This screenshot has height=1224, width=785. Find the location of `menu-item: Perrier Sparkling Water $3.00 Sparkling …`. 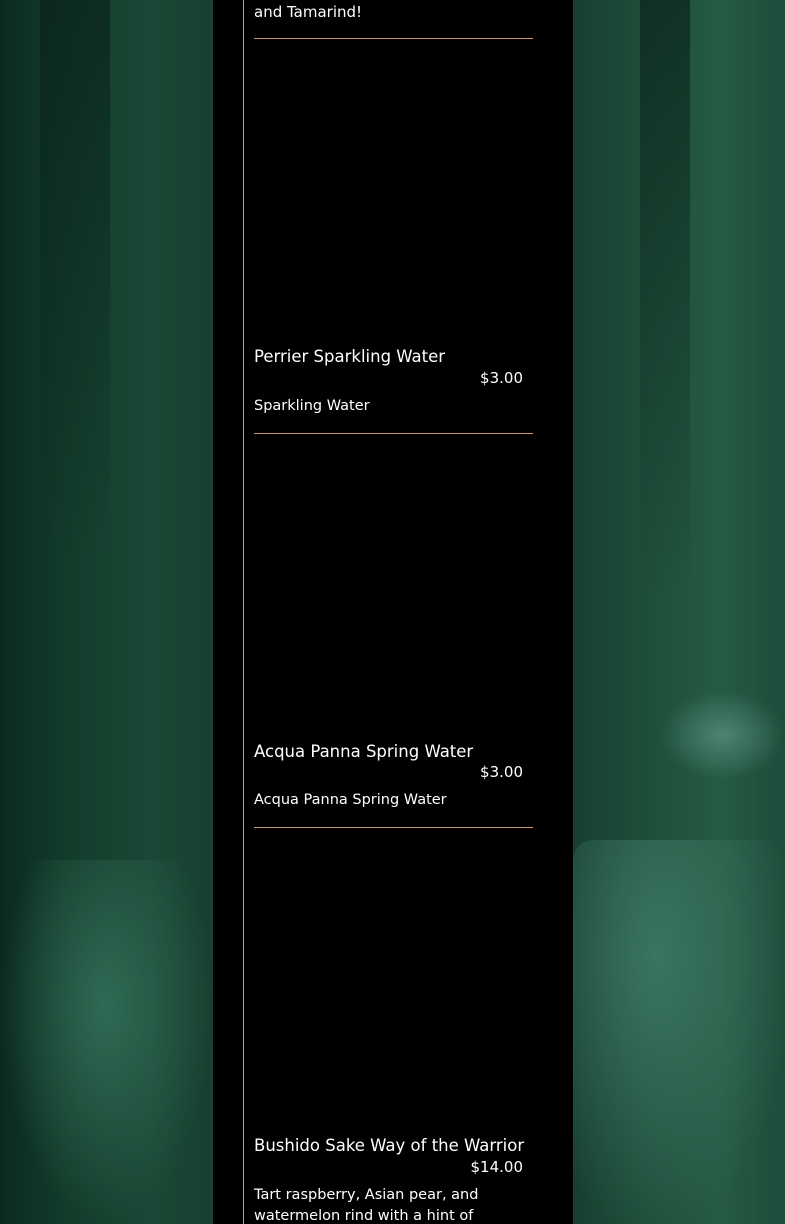

menu-item: Perrier Sparkling Water $3.00 Sparkling … is located at coordinates (393, 236).